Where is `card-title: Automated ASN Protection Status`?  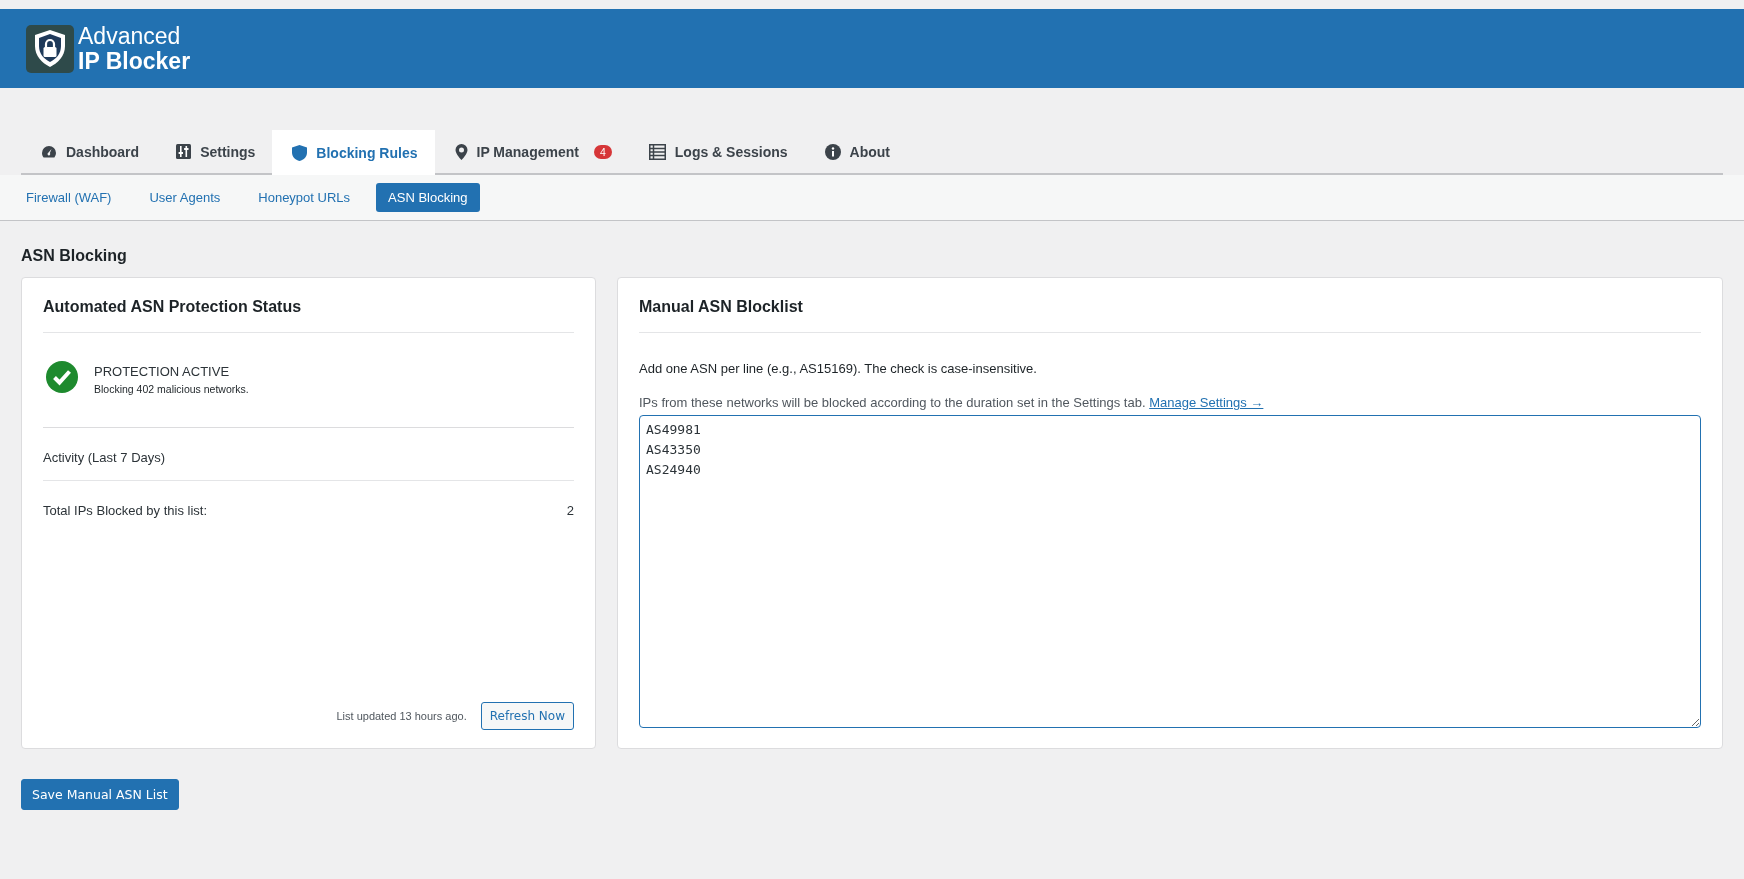
card-title: Automated ASN Protection Status is located at coordinates (308, 305).